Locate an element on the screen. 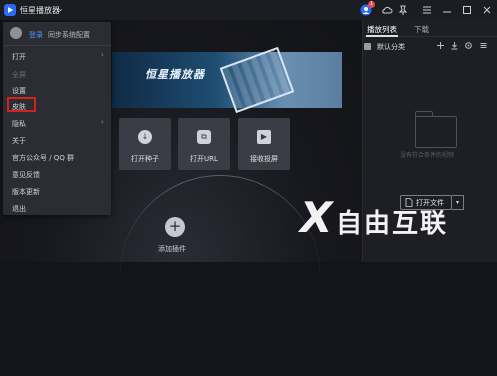 The image size is (497, 376). skin-highlight-box is located at coordinates (21, 104).